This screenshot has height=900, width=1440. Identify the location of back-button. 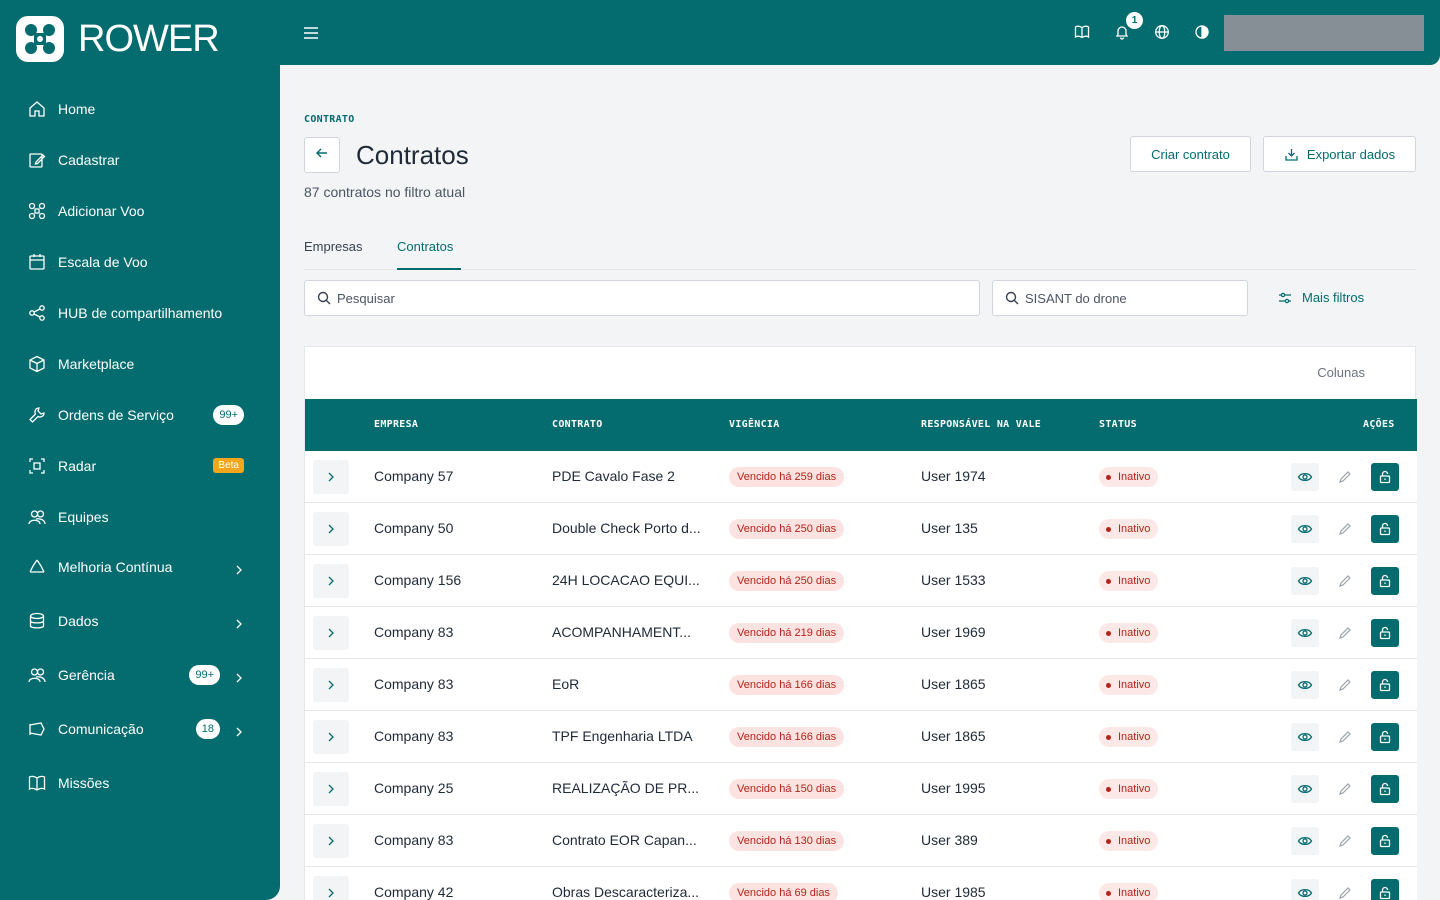
(322, 155).